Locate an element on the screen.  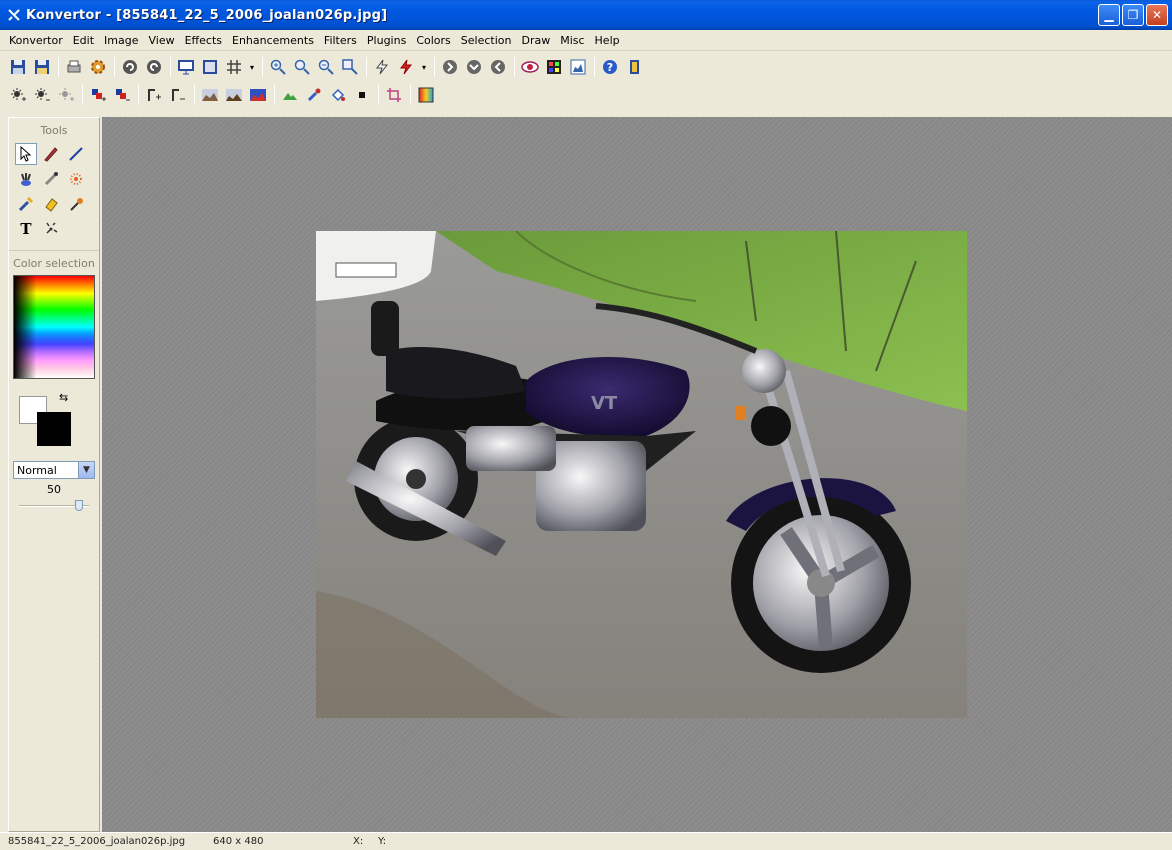
prev-button is located at coordinates (450, 67).